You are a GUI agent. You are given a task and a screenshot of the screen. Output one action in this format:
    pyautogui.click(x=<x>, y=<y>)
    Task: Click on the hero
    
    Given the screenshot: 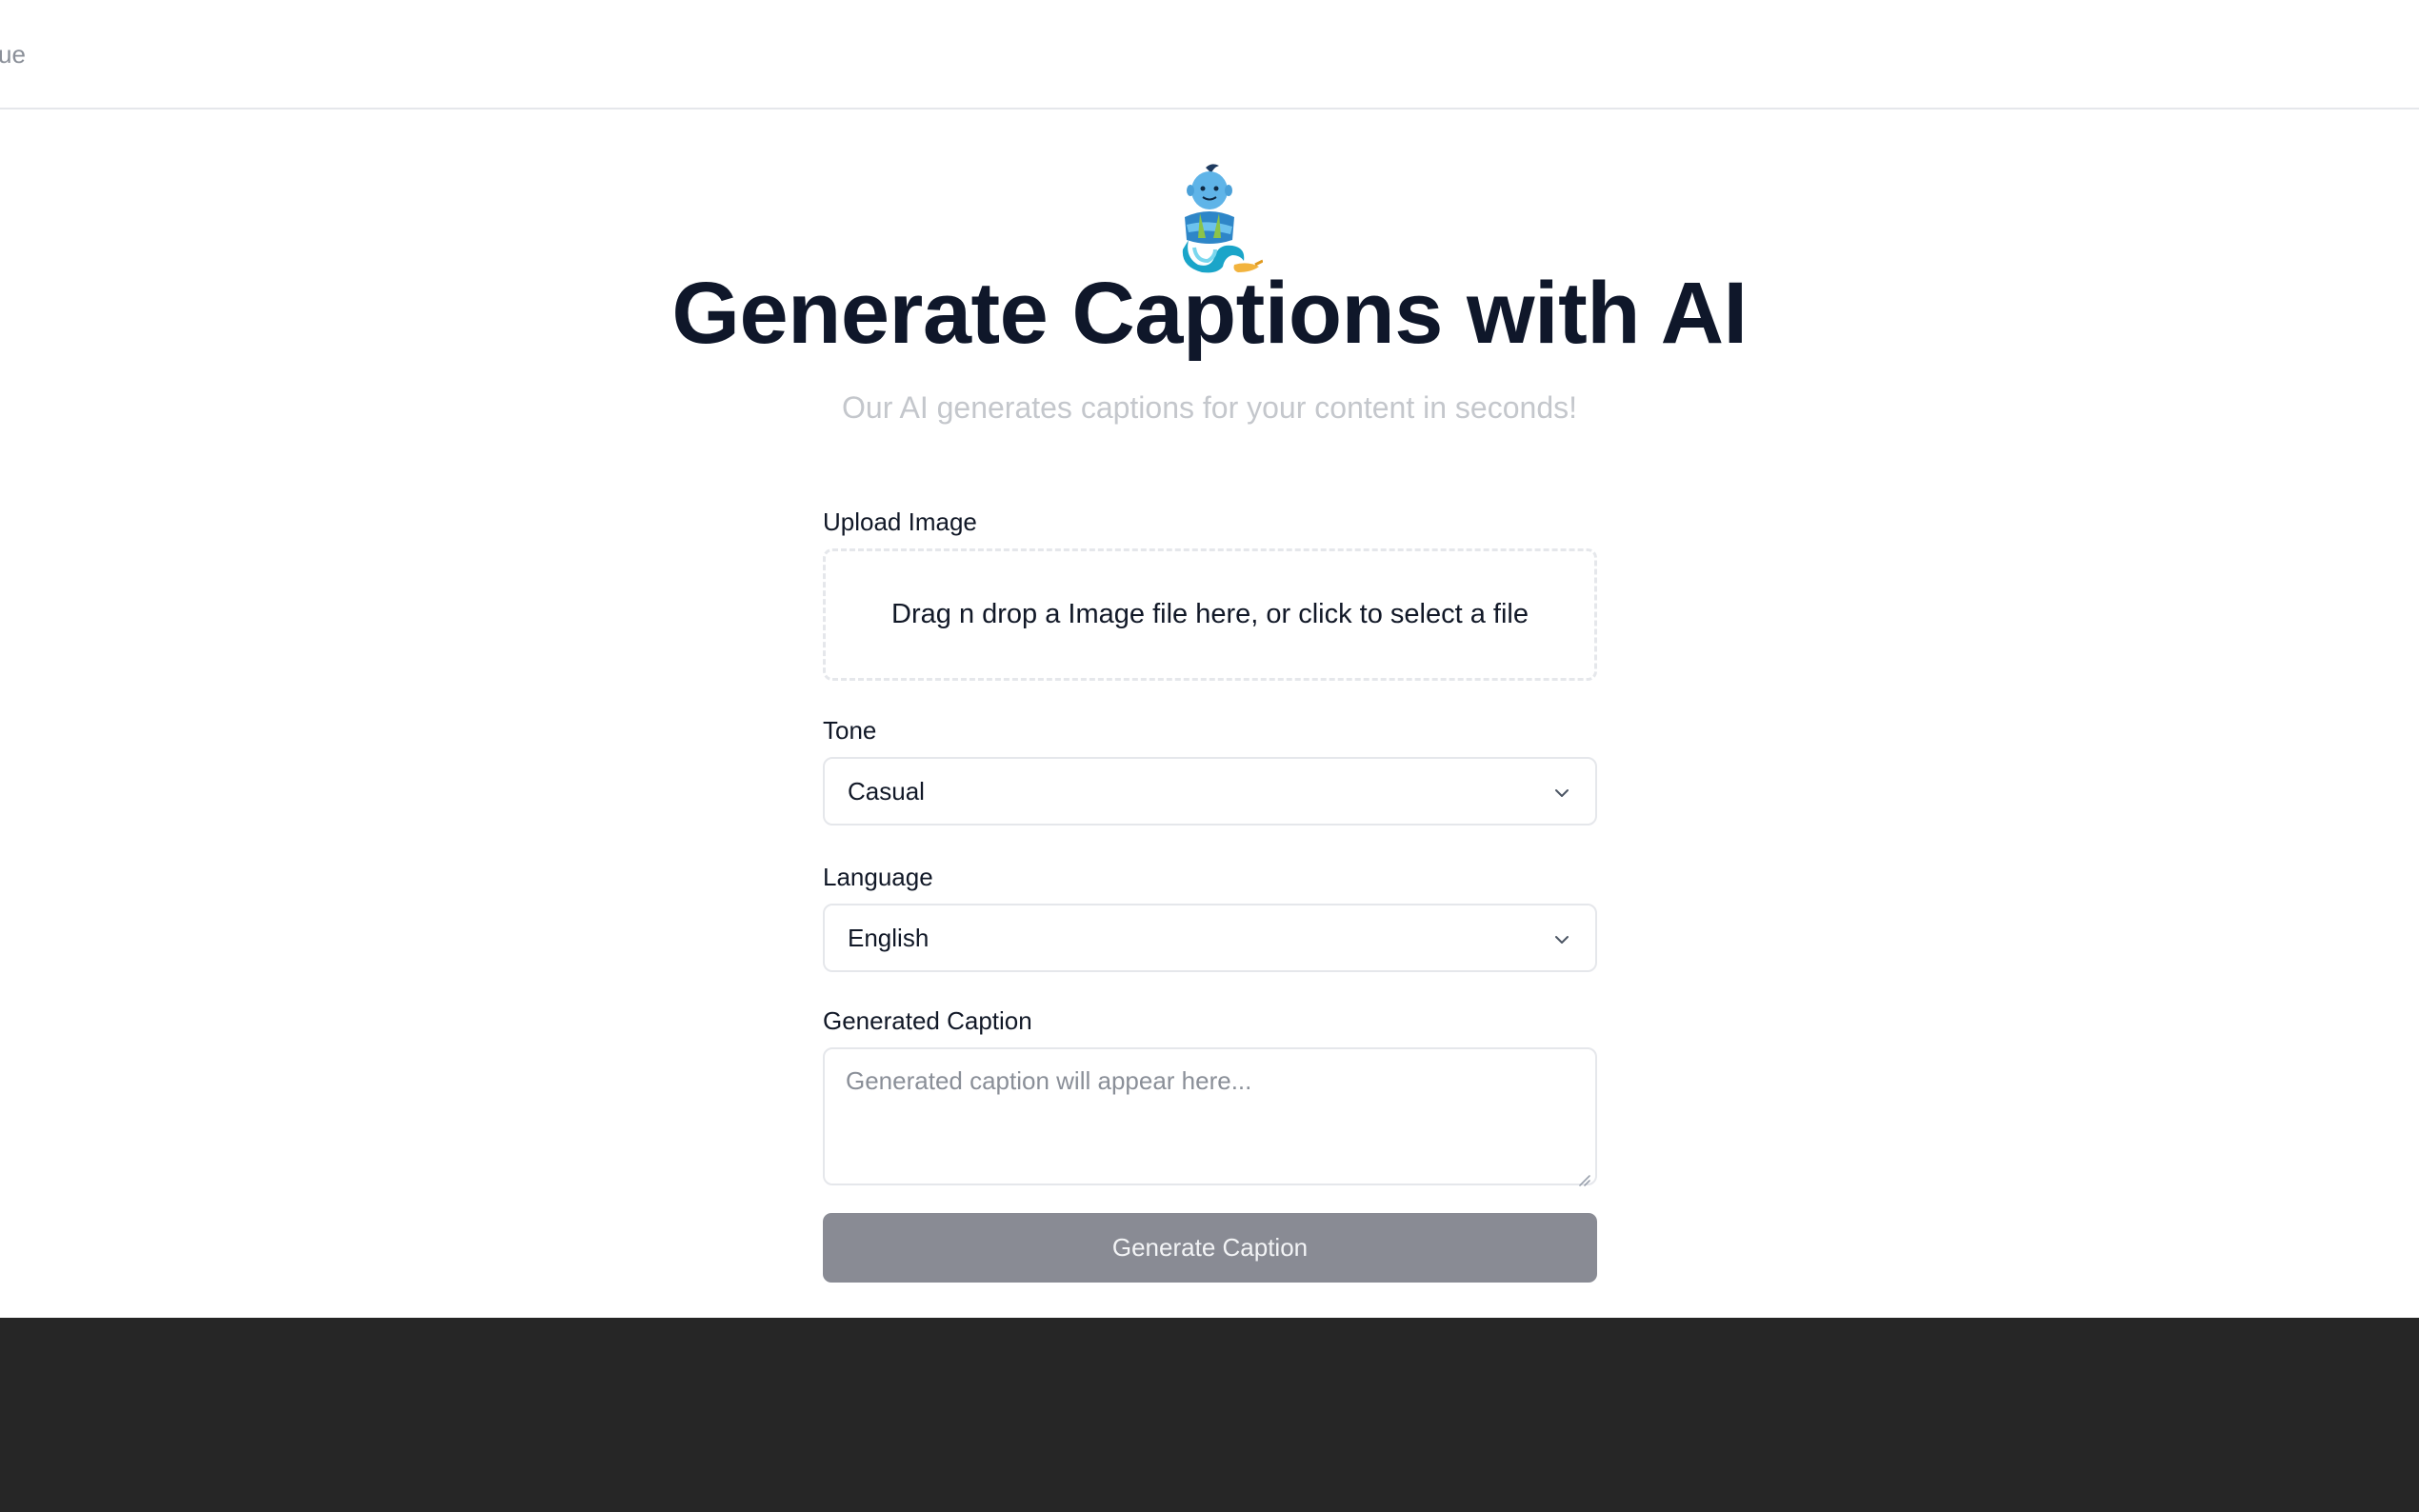 What is the action you would take?
    pyautogui.click(x=1209, y=220)
    